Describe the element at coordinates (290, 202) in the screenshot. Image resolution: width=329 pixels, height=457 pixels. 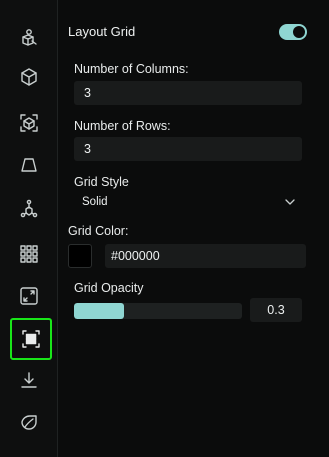
I see `chevron-down-icon` at that location.